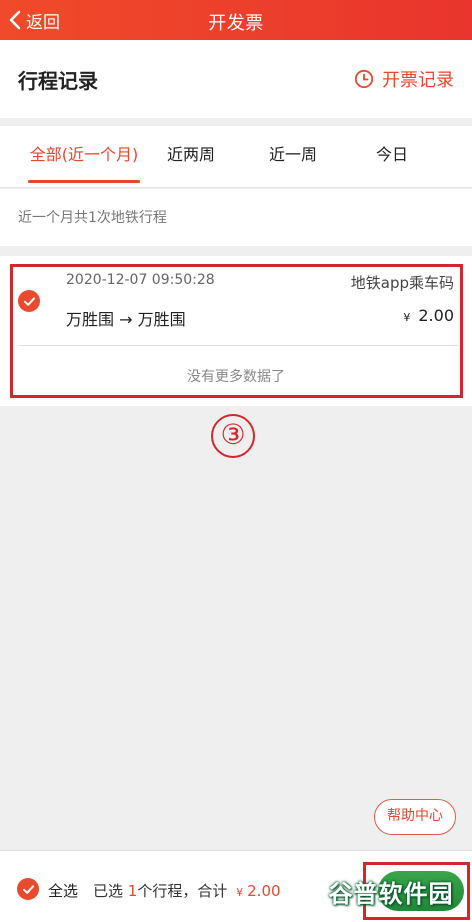 This screenshot has width=472, height=922. What do you see at coordinates (92, 218) in the screenshot?
I see `summary-text: 近一个月共1次地铁行程` at bounding box center [92, 218].